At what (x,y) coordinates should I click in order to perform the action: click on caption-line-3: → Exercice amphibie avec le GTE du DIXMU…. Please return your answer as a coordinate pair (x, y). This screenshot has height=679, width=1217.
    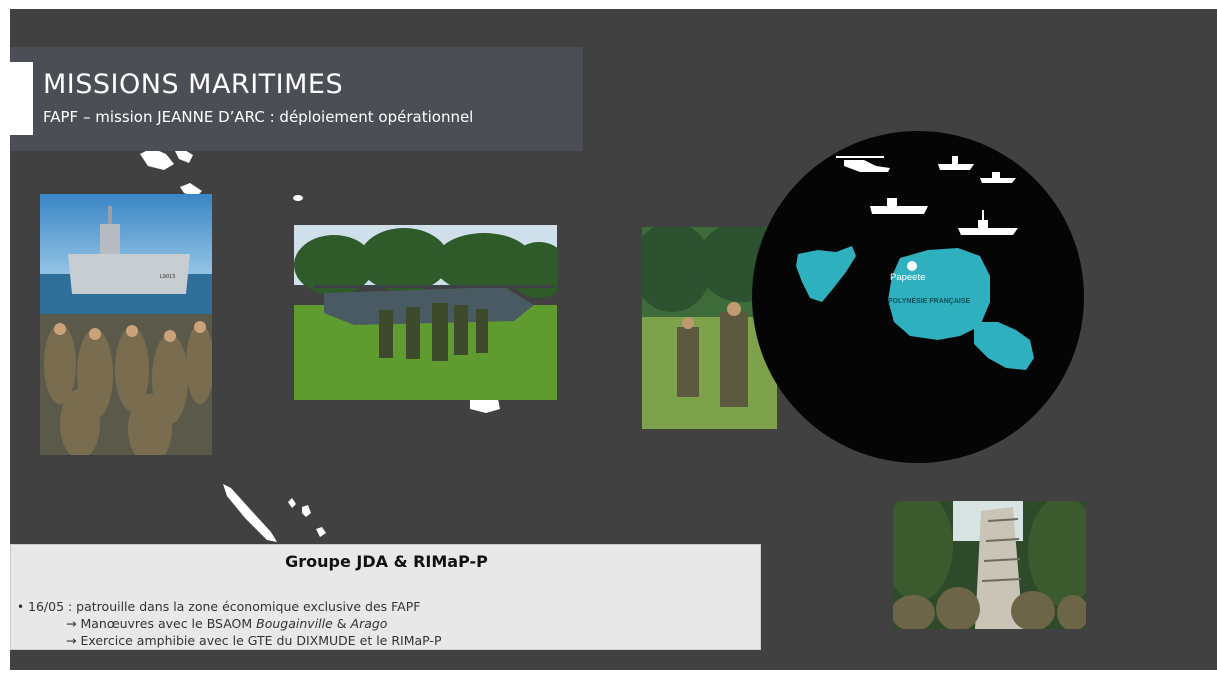
    Looking at the image, I should click on (254, 640).